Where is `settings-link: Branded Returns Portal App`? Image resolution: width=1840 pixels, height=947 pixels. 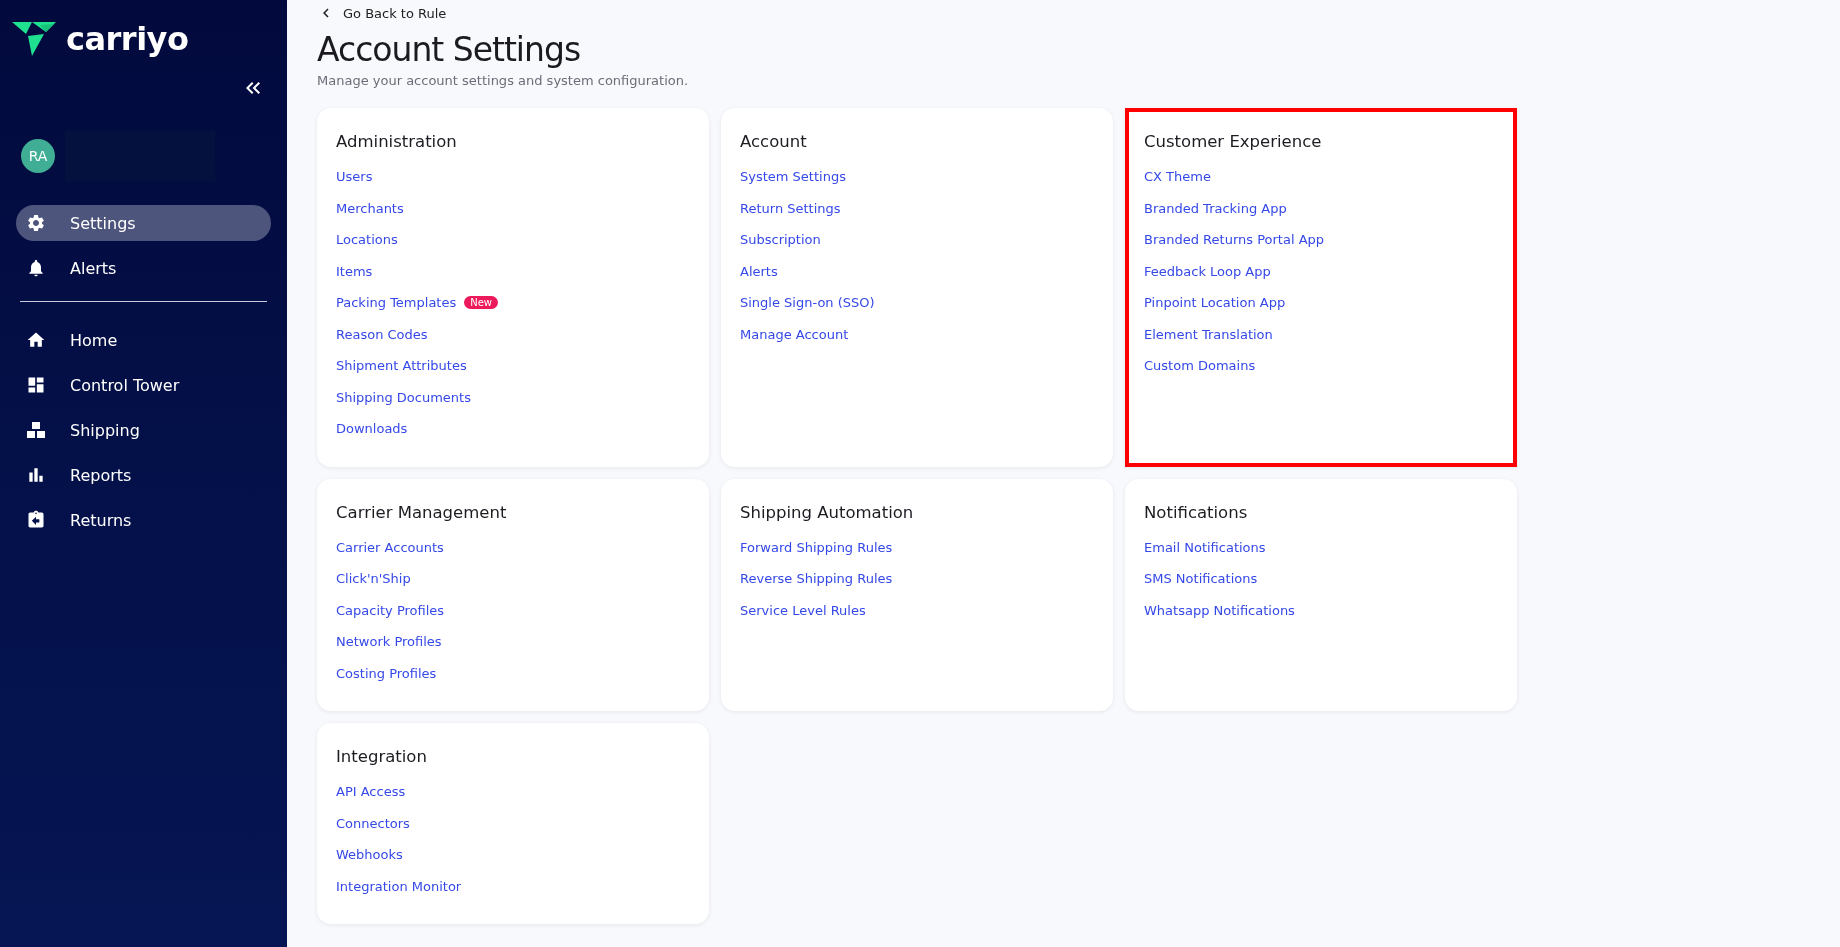
settings-link: Branded Returns Portal App is located at coordinates (1234, 240).